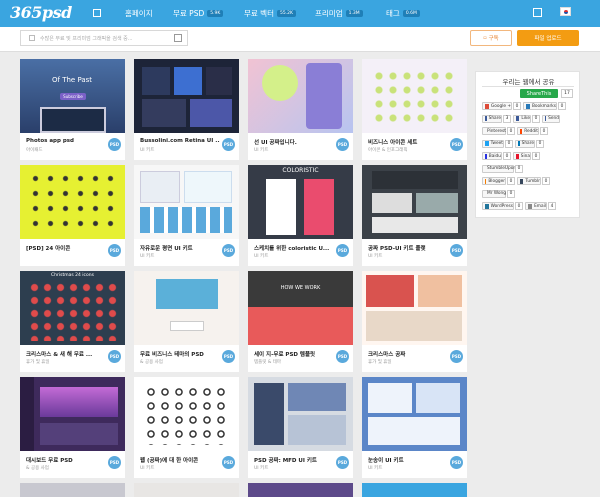 The width and height of the screenshot is (600, 497). I want to click on subscribe-button: ▫ 구독, so click(491, 38).